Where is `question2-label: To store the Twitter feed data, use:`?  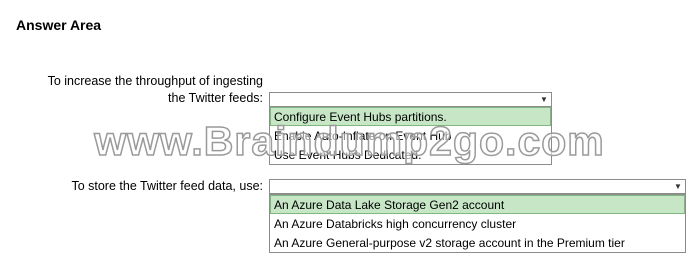
question2-label: To store the Twitter feed data, use: is located at coordinates (167, 186).